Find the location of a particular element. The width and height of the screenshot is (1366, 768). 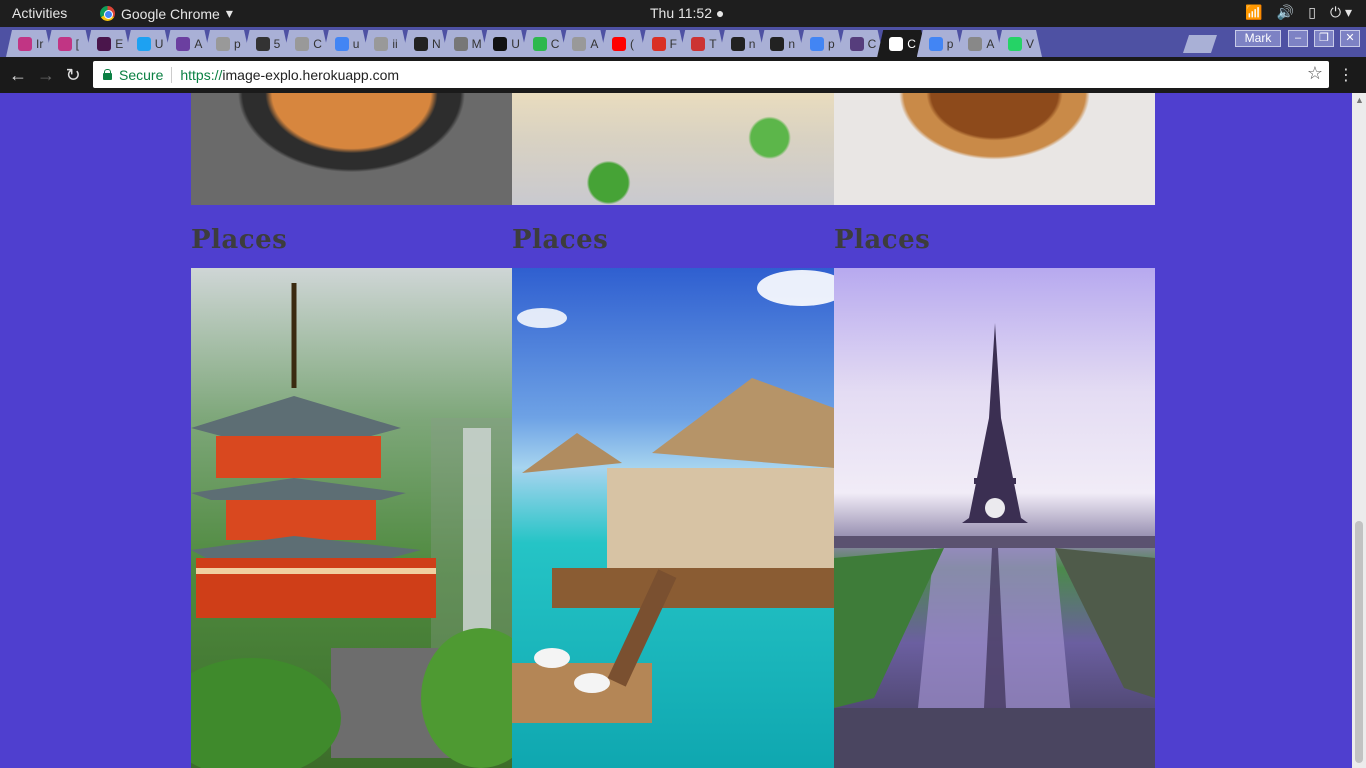

tab-title: Ir is located at coordinates (40, 43).